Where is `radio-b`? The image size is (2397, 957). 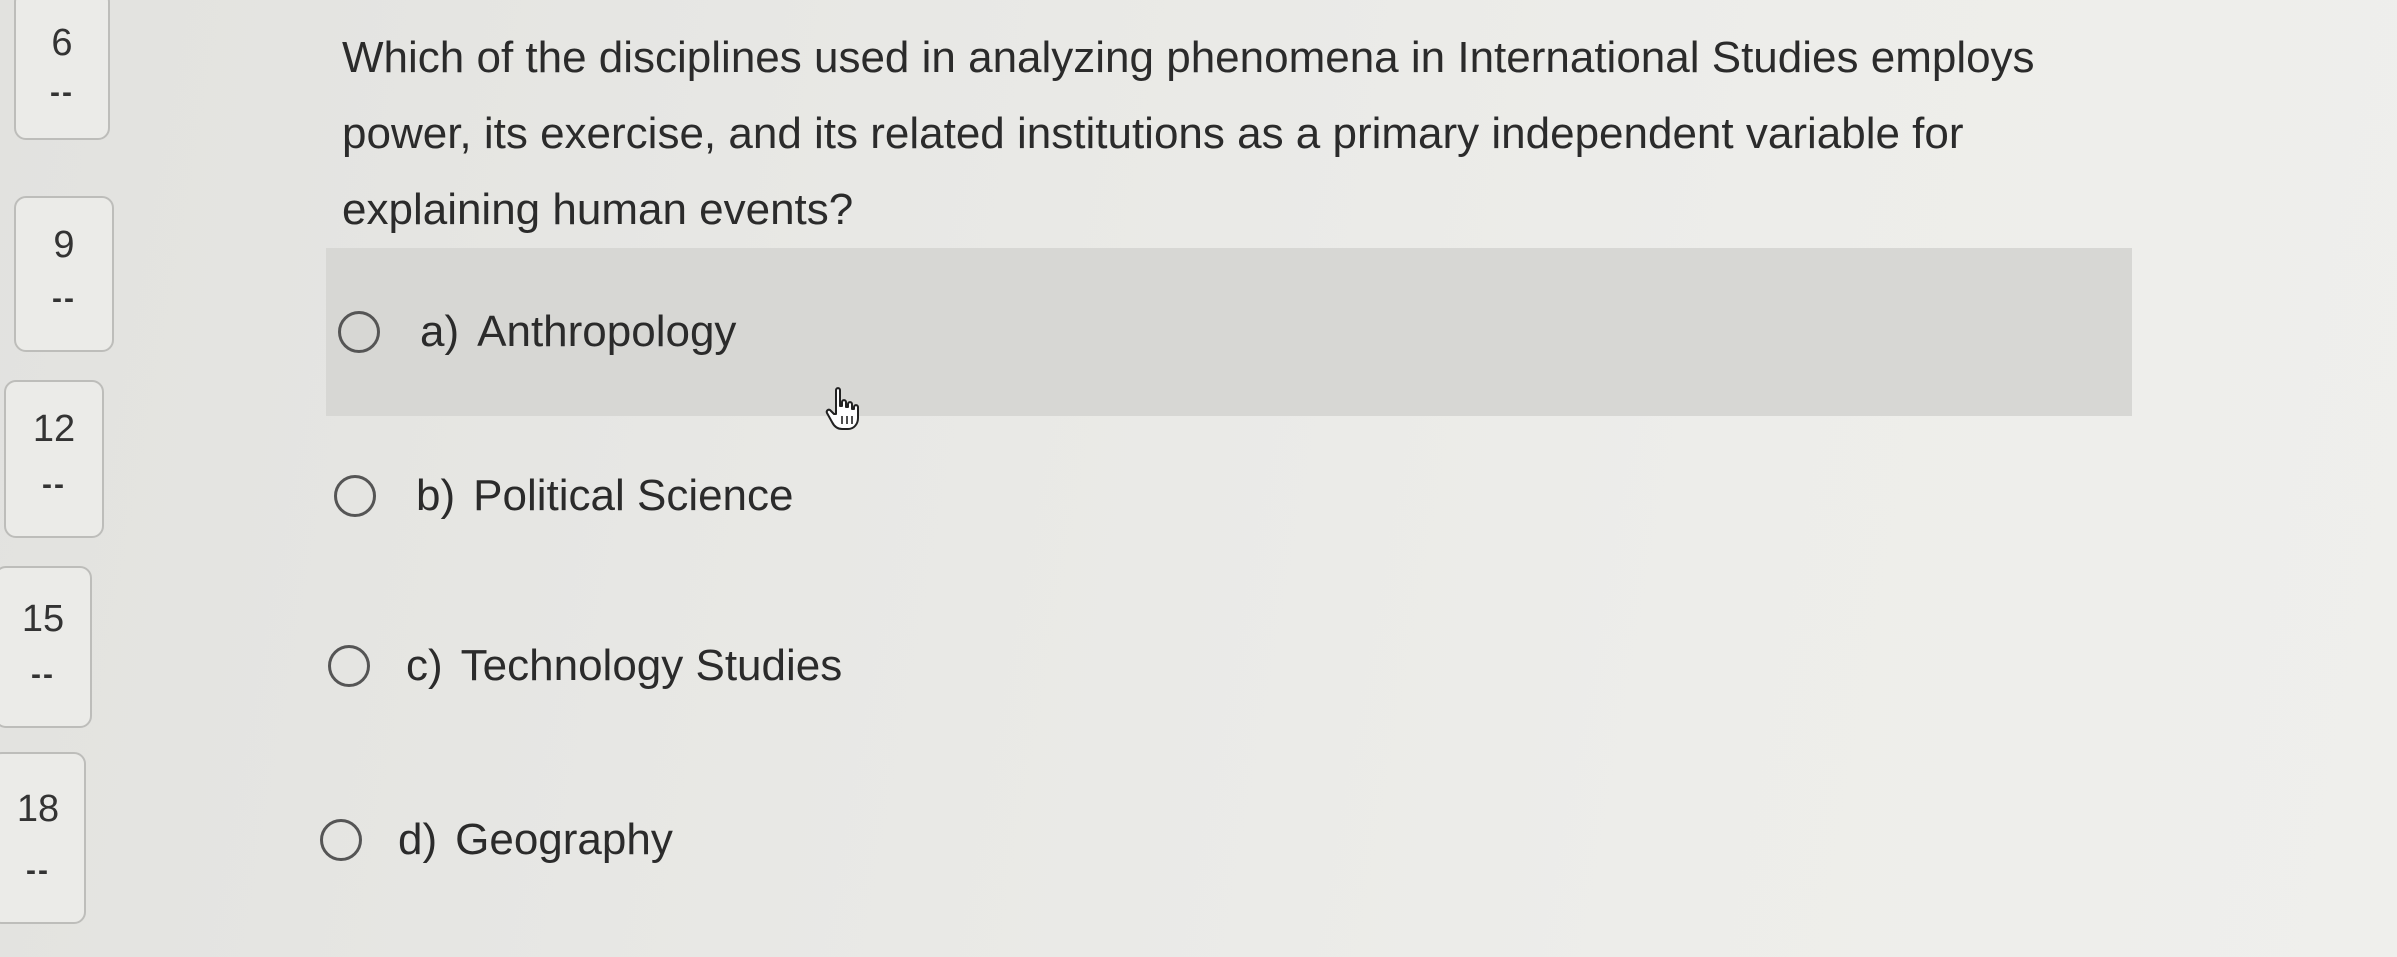 radio-b is located at coordinates (355, 496).